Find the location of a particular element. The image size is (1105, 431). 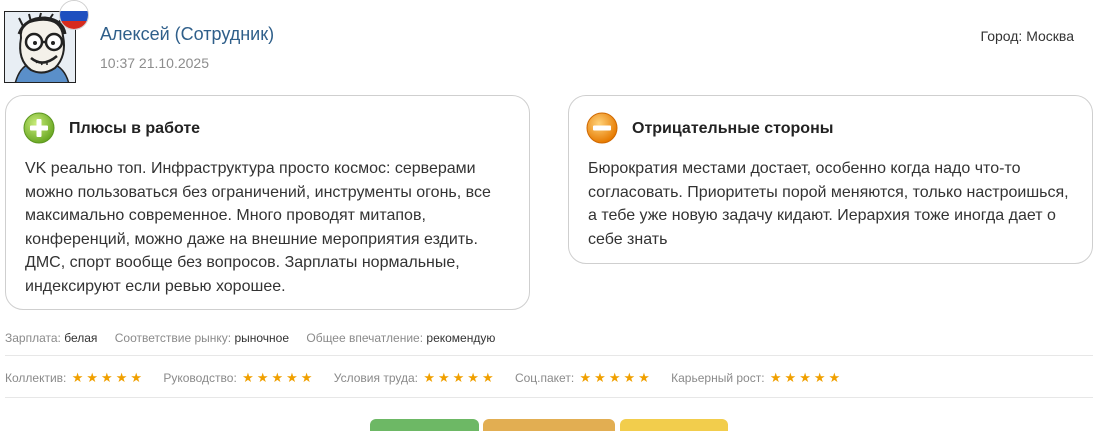

cons-title: Отрицательные стороны is located at coordinates (733, 128).